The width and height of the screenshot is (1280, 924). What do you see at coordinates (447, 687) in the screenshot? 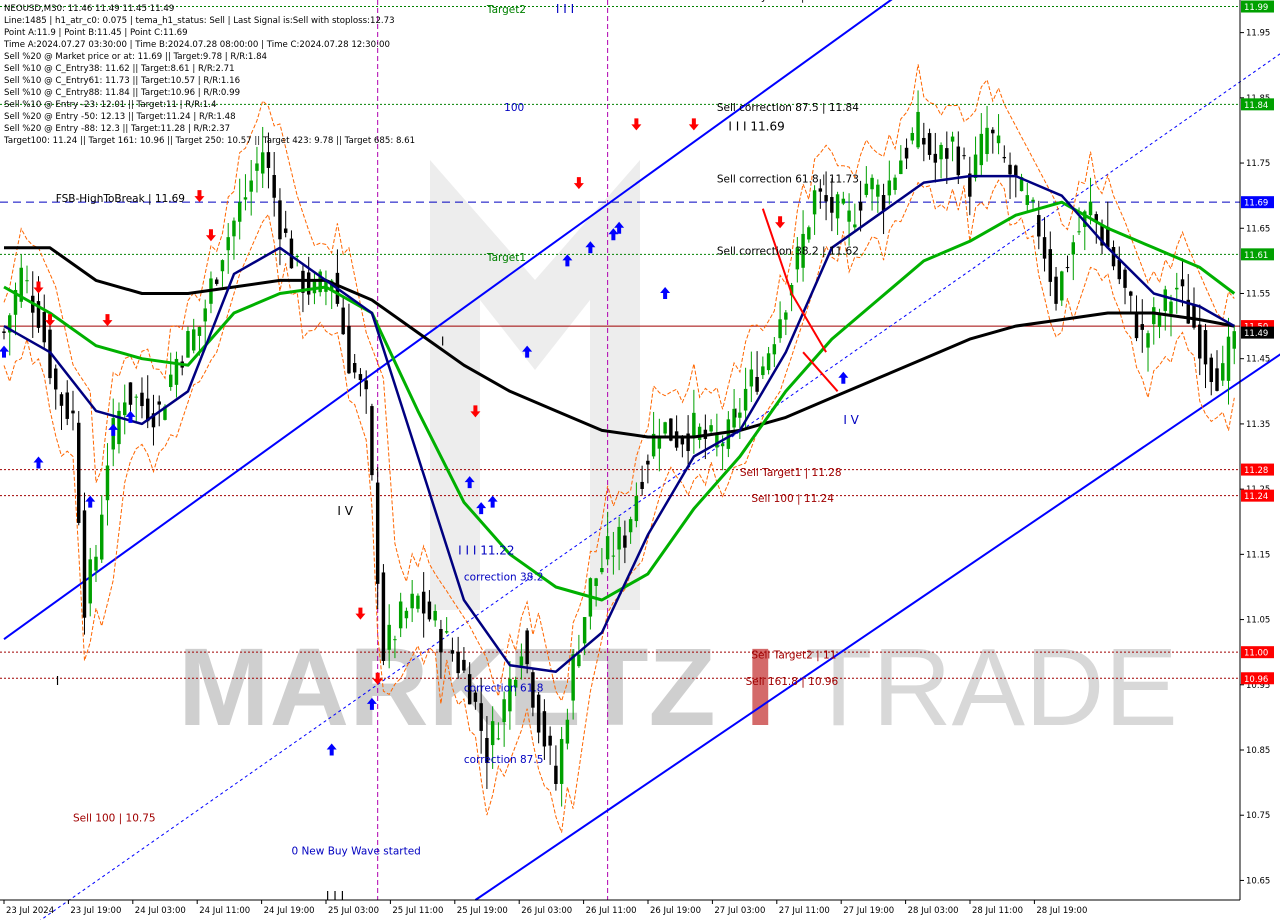
I see `watermark-left-text: MARKETZ` at bounding box center [447, 687].